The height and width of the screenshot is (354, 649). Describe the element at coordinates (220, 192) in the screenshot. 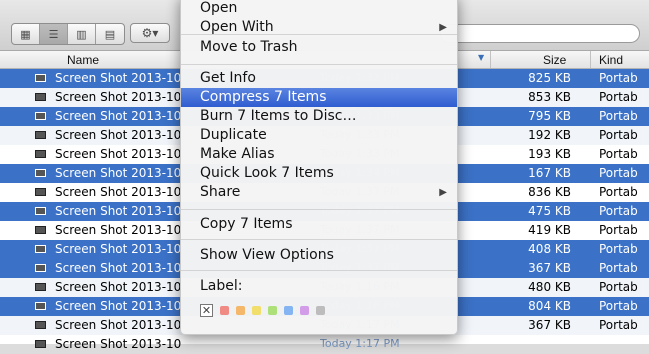

I see `menu-item-label: Share` at that location.